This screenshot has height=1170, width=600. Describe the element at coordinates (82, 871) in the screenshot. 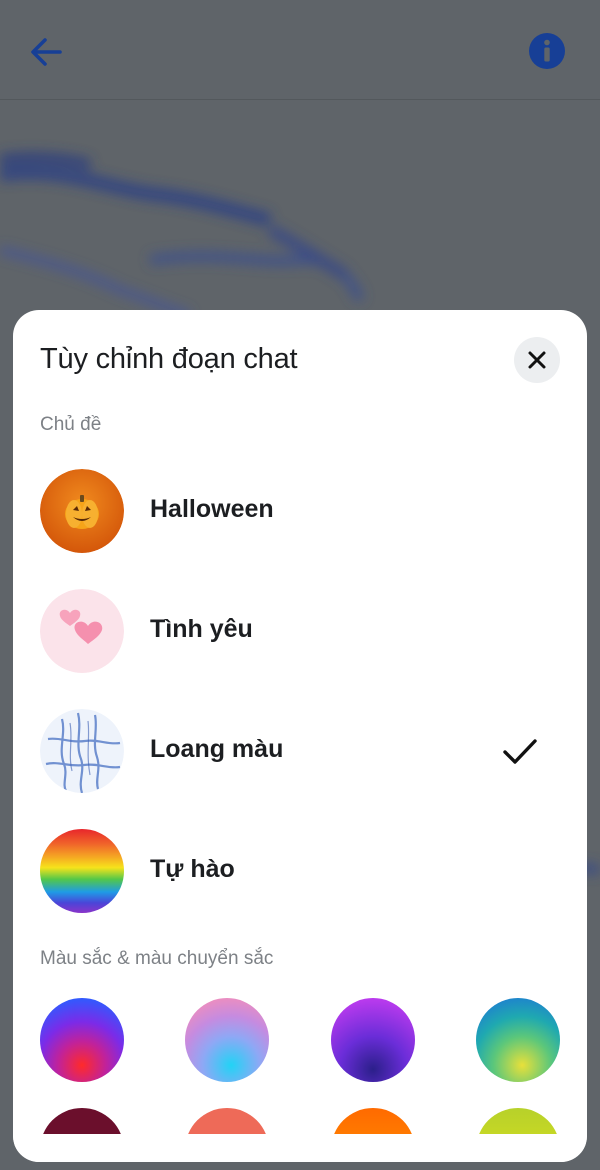

I see `rainbow-icon` at that location.